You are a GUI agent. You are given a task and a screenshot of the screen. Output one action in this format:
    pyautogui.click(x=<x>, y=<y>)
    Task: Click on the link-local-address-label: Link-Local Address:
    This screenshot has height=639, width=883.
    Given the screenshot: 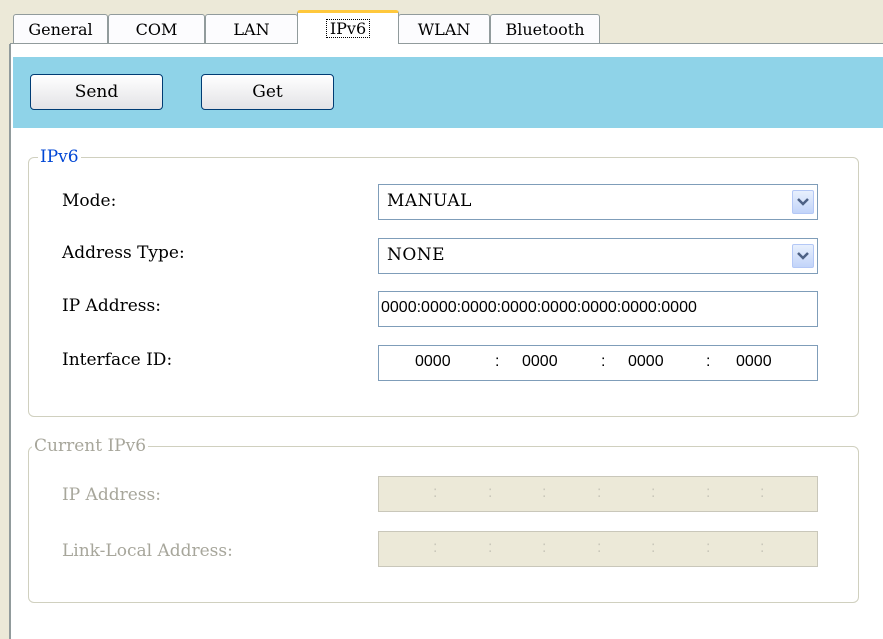 What is the action you would take?
    pyautogui.click(x=147, y=551)
    